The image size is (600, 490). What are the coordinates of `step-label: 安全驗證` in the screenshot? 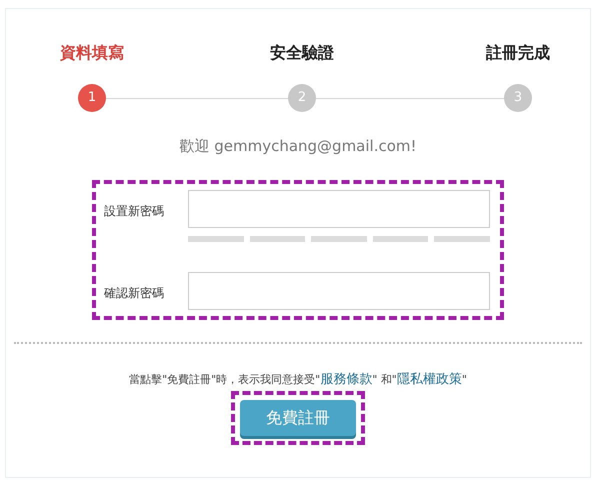 It's located at (302, 53).